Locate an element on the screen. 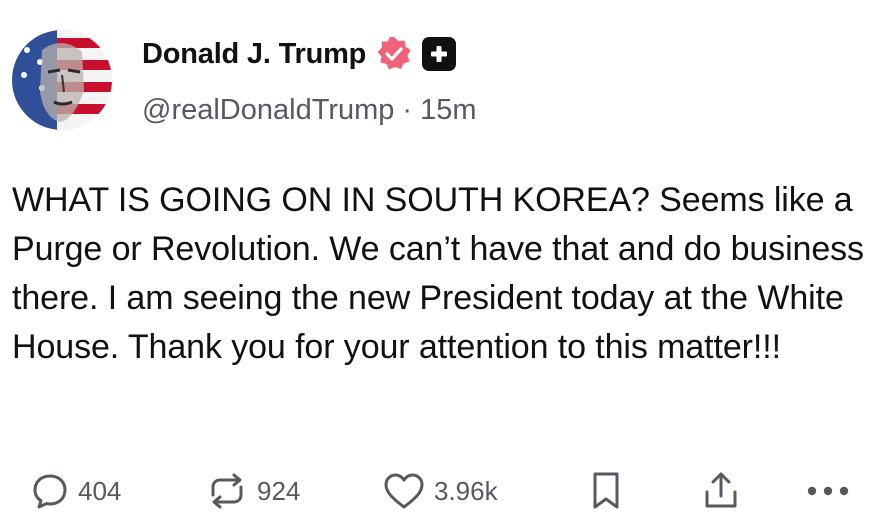 The image size is (871, 522). author-display-name: Donald J. Trump is located at coordinates (254, 54).